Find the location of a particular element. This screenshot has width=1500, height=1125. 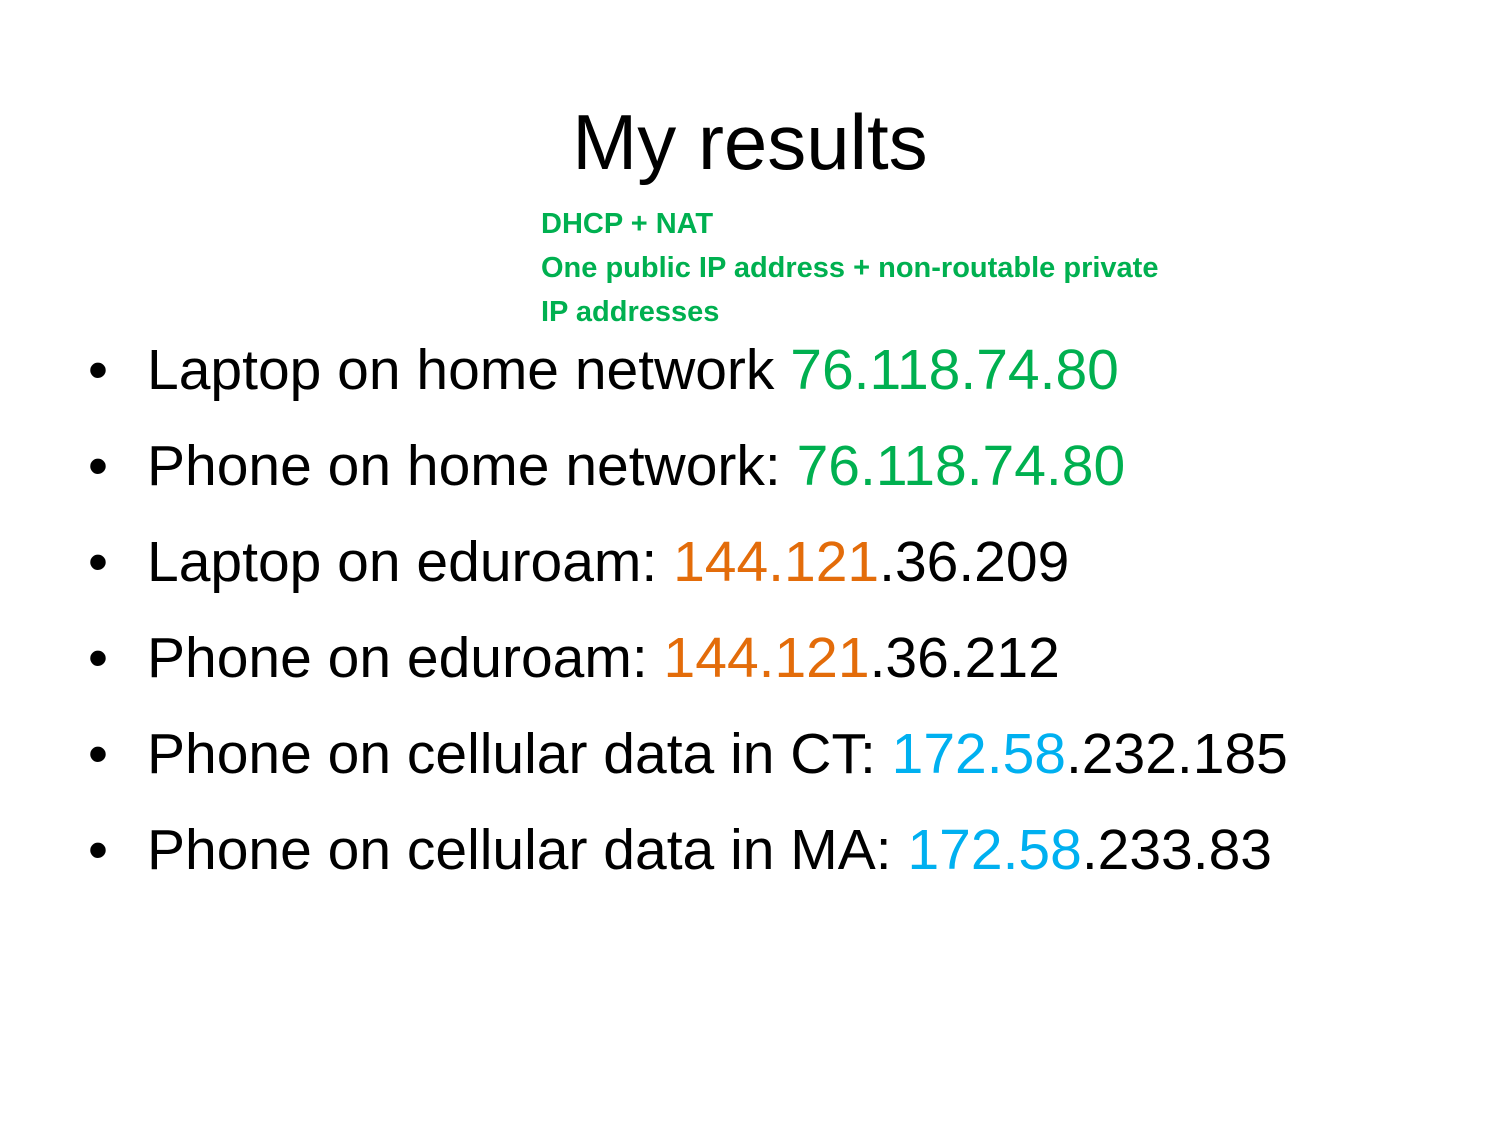

ip-suffix: .232.185 is located at coordinates (1176, 754).